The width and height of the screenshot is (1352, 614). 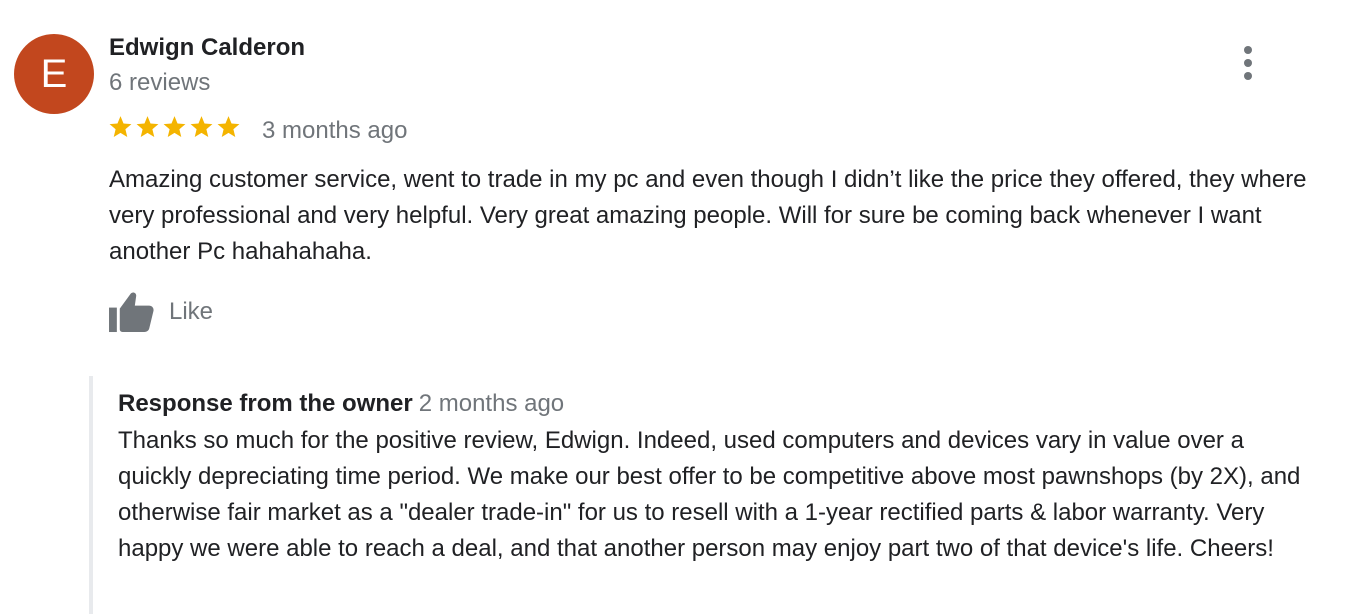 What do you see at coordinates (160, 311) in the screenshot?
I see `like-button: Like` at bounding box center [160, 311].